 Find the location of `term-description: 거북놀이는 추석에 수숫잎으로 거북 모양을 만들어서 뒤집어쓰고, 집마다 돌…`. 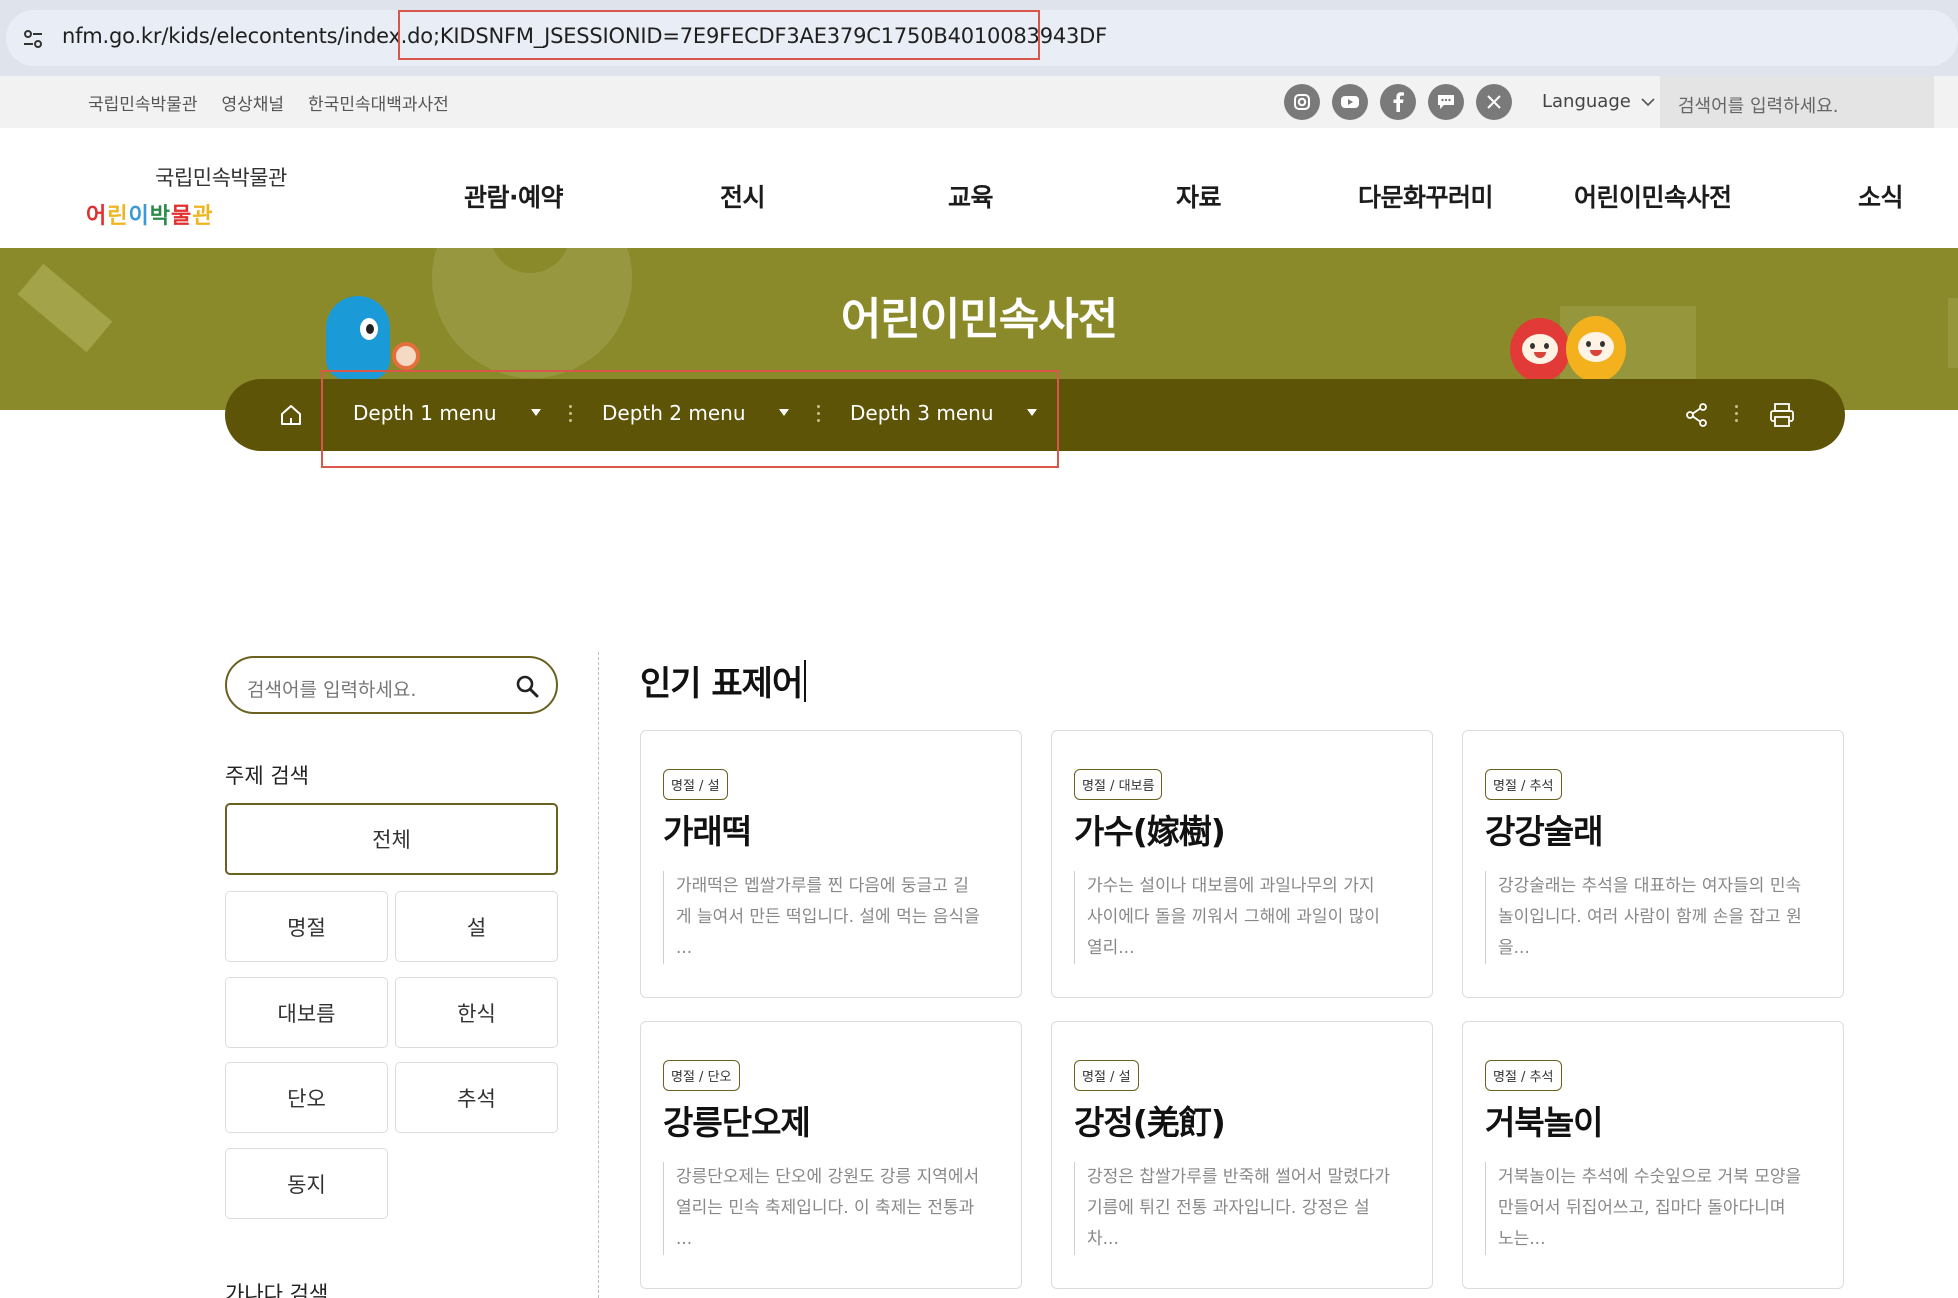

term-description: 거북놀이는 추석에 수숫잎으로 거북 모양을 만들어서 뒤집어쓰고, 집마다 돌… is located at coordinates (1645, 1208).